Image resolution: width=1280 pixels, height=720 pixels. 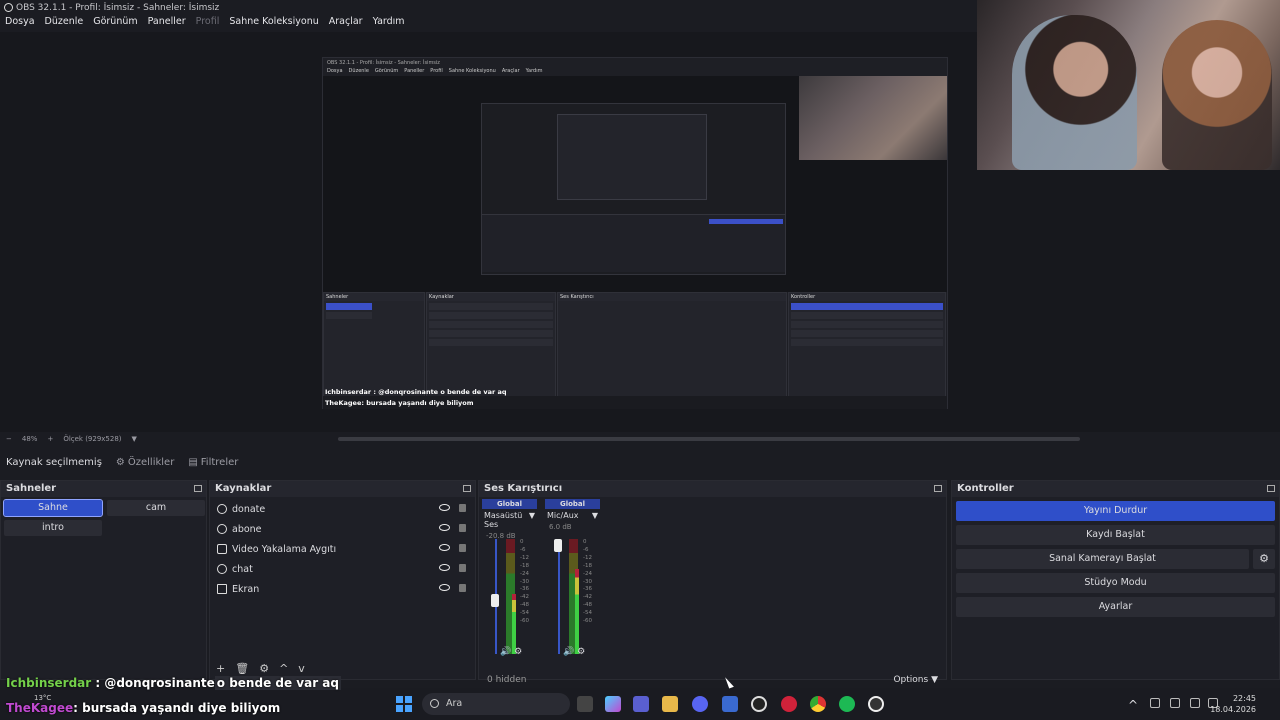 What do you see at coordinates (1115, 559) in the screenshot?
I see `start-virtualcam-button: Sanal Kamerayı Başlat ⚙` at bounding box center [1115, 559].